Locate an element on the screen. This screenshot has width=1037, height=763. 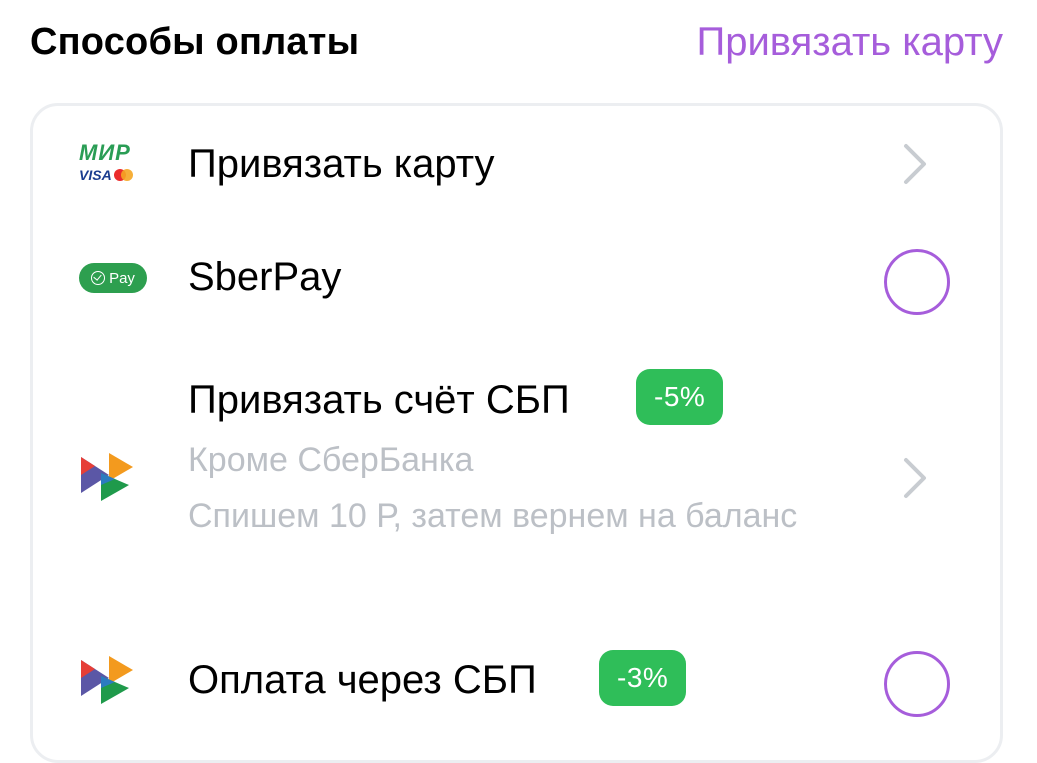
payment-method-title: Привязать счёт СБП is located at coordinates (379, 400).